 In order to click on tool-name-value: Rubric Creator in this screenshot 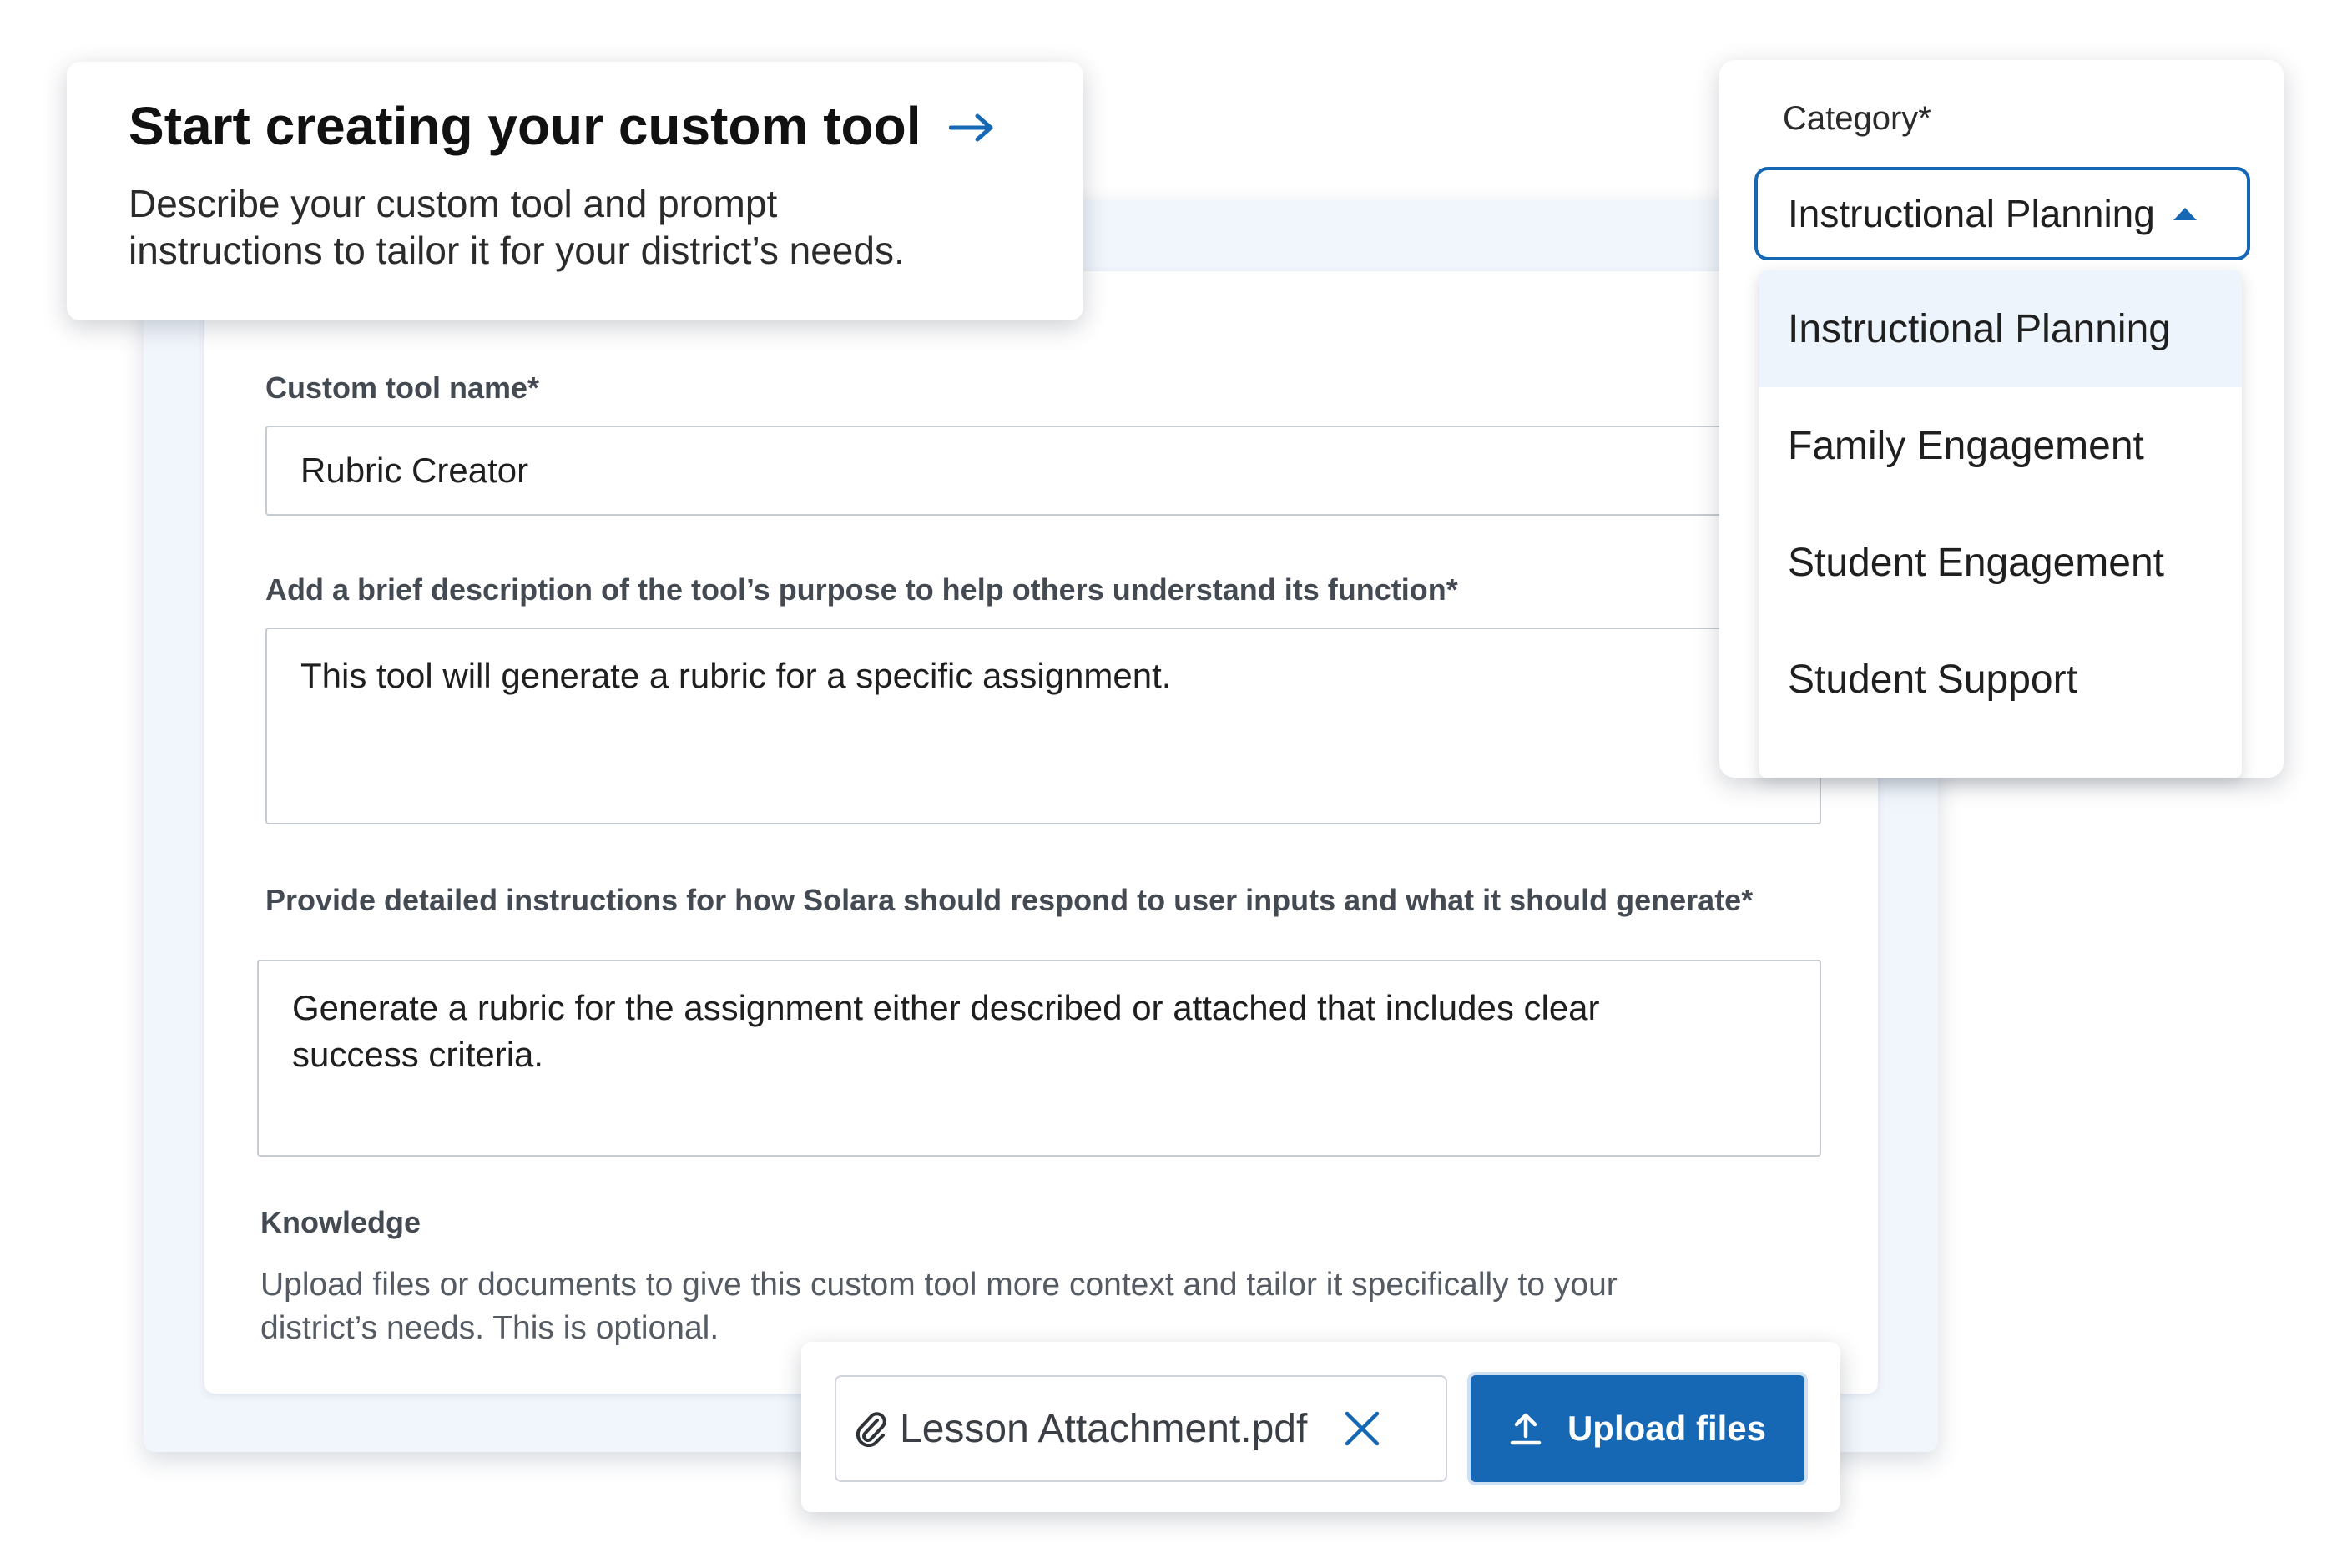, I will do `click(414, 470)`.